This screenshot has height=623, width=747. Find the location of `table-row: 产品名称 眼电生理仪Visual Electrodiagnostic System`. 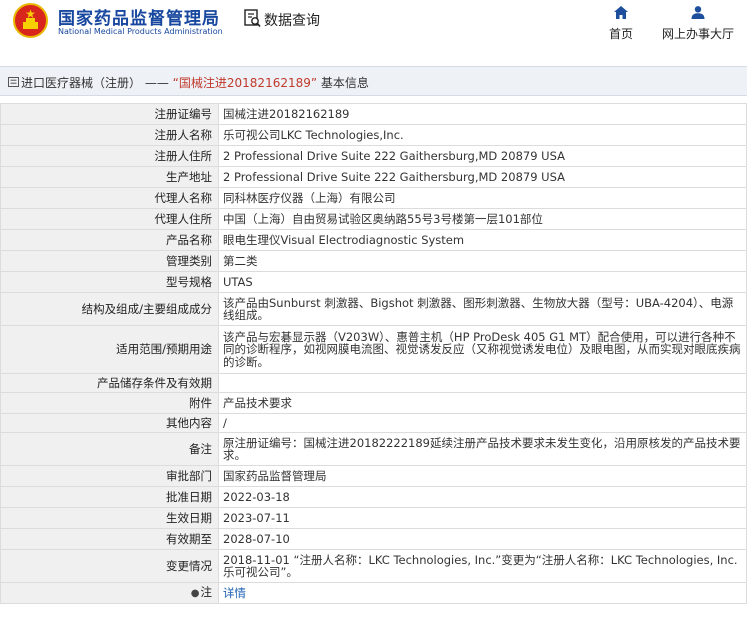

table-row: 产品名称 眼电生理仪Visual Electrodiagnostic System is located at coordinates (373, 240).